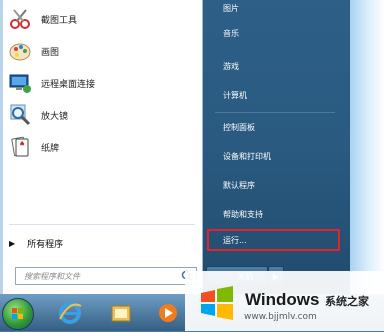 The width and height of the screenshot is (384, 332). What do you see at coordinates (52, 276) in the screenshot?
I see `search-placeholder: 搜索程序和文件` at bounding box center [52, 276].